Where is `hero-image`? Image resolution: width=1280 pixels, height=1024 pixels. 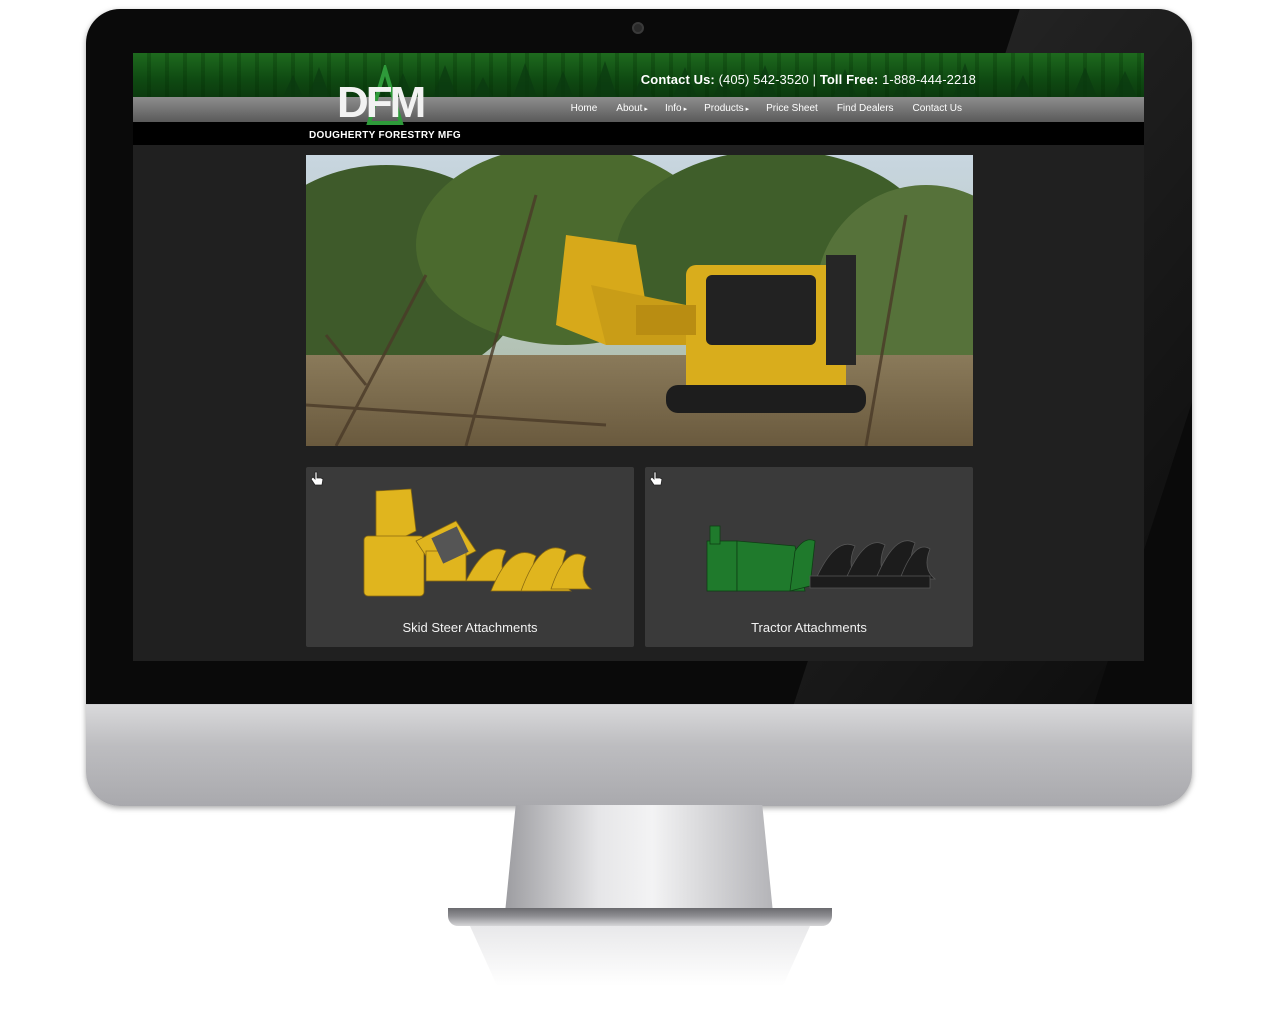 hero-image is located at coordinates (639, 300).